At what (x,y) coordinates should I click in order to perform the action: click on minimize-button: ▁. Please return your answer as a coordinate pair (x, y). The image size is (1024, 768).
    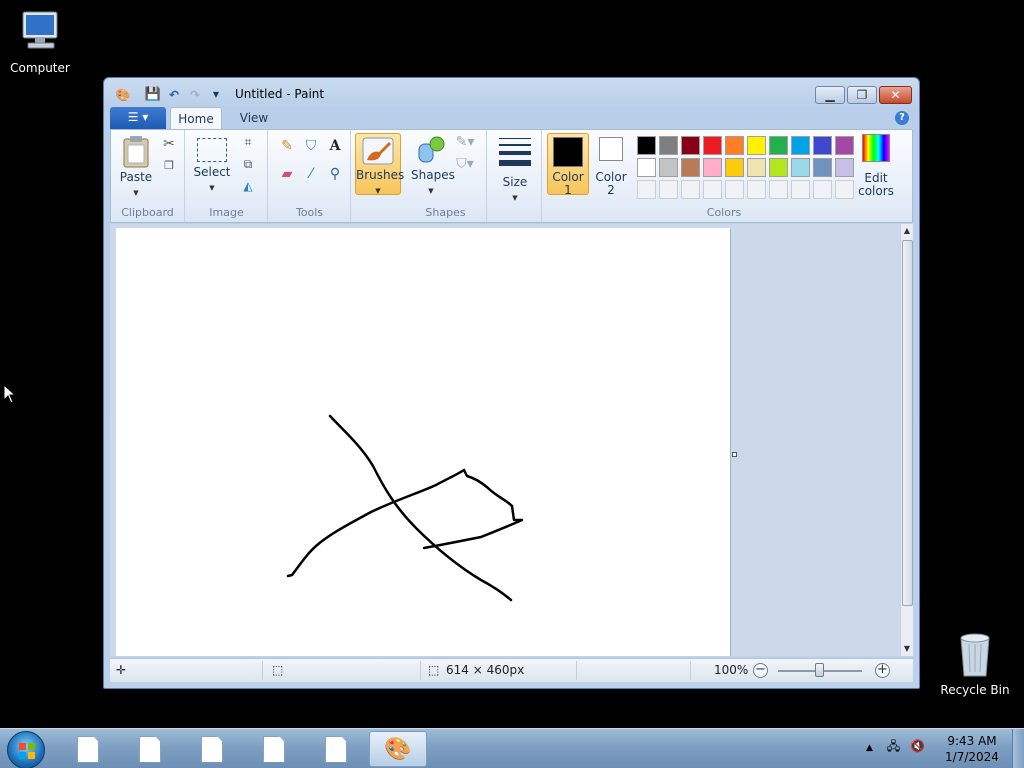
    Looking at the image, I should click on (830, 95).